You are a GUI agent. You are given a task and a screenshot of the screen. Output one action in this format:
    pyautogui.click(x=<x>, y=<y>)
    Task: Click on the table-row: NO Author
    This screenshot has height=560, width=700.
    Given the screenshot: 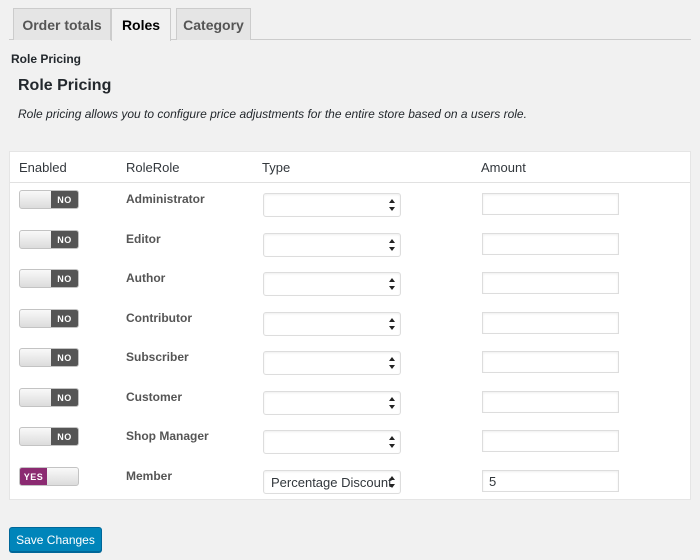 What is the action you would take?
    pyautogui.click(x=350, y=289)
    